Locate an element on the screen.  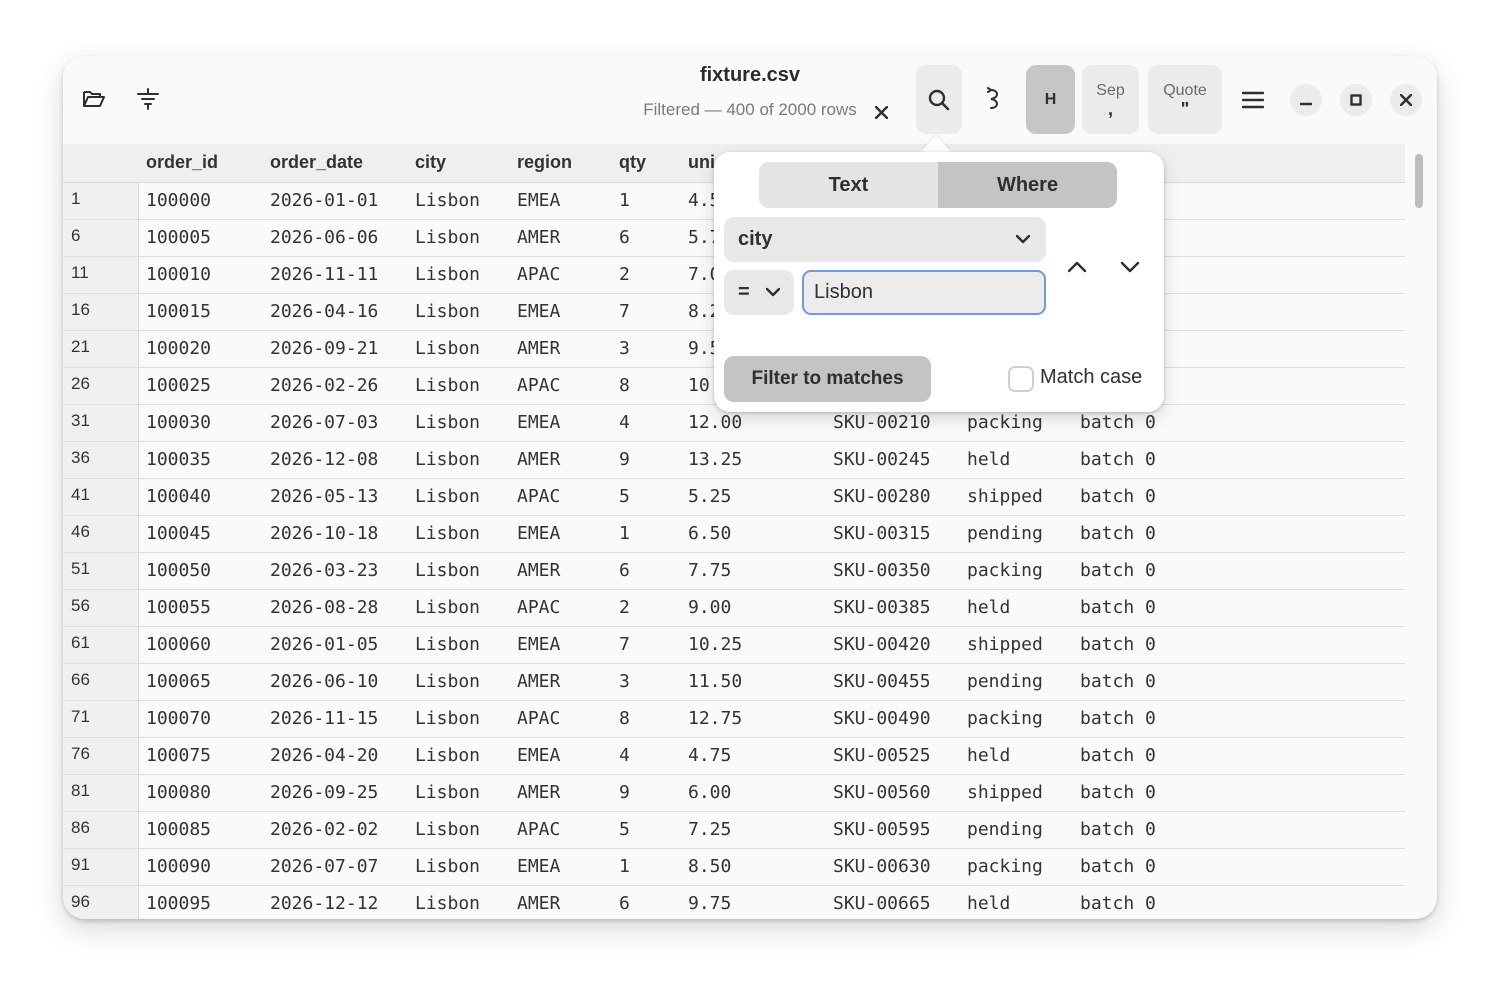
clear-filter-button is located at coordinates (881, 112).